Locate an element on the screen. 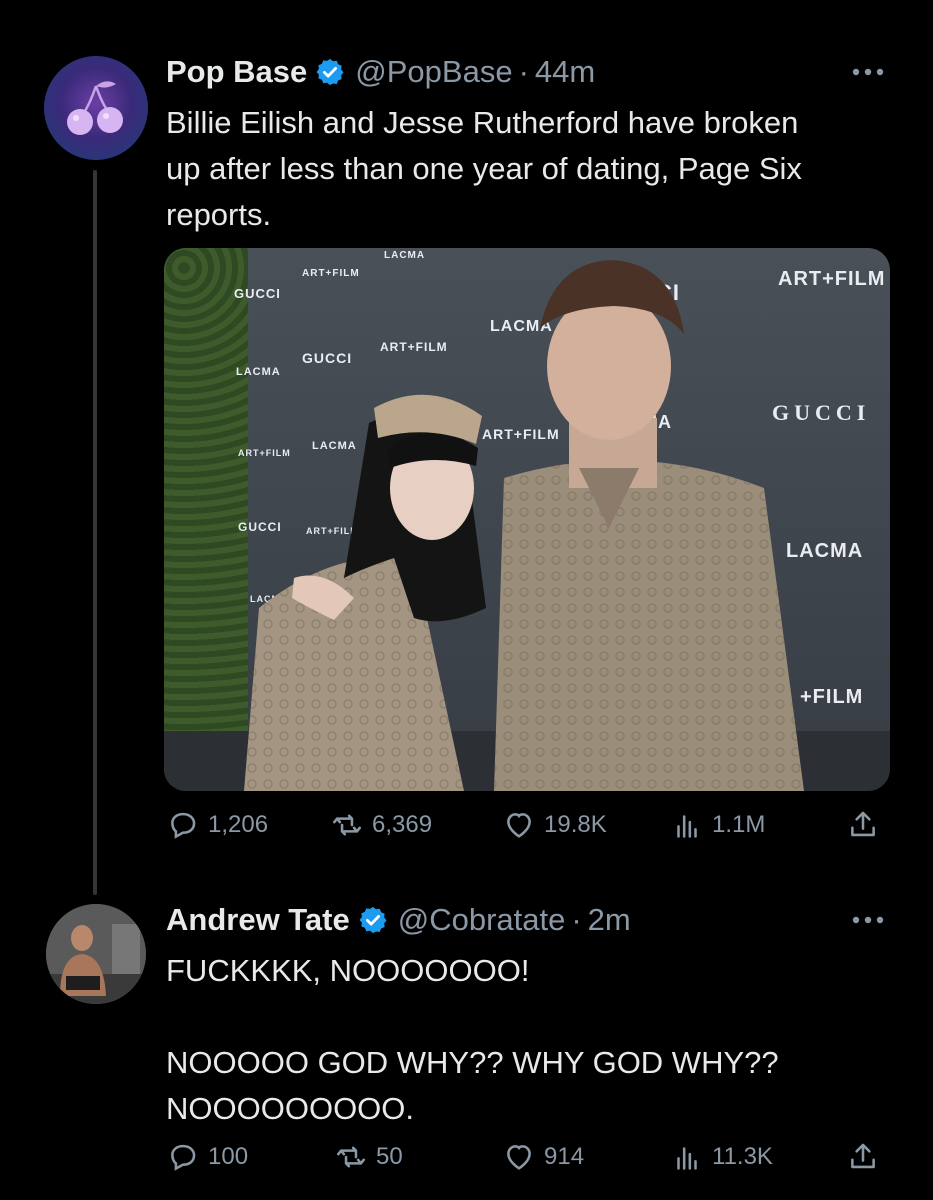  cherry-logo-icon is located at coordinates (95, 108).